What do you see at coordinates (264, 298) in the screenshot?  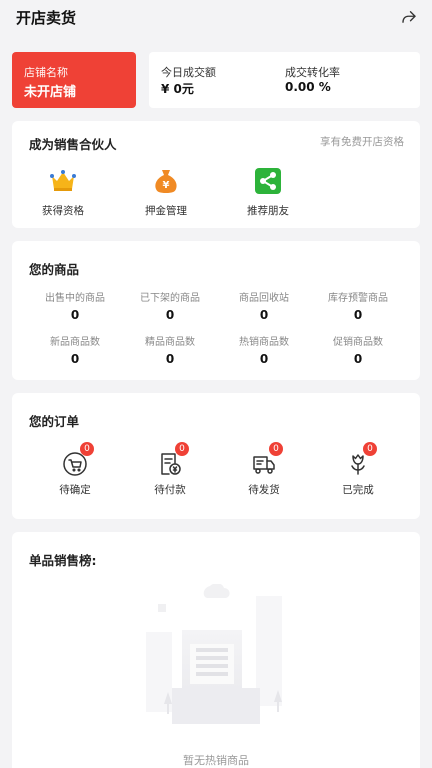 I see `stat-label: 商品回收站` at bounding box center [264, 298].